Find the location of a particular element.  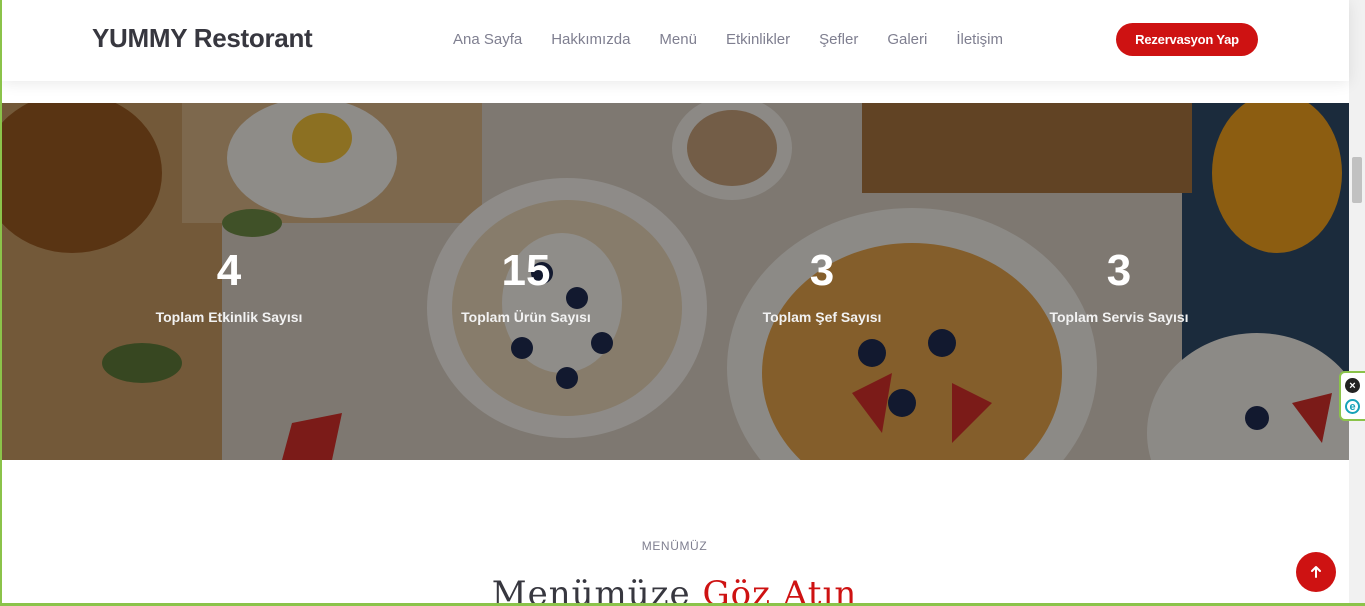

close-icon: × is located at coordinates (1352, 385).